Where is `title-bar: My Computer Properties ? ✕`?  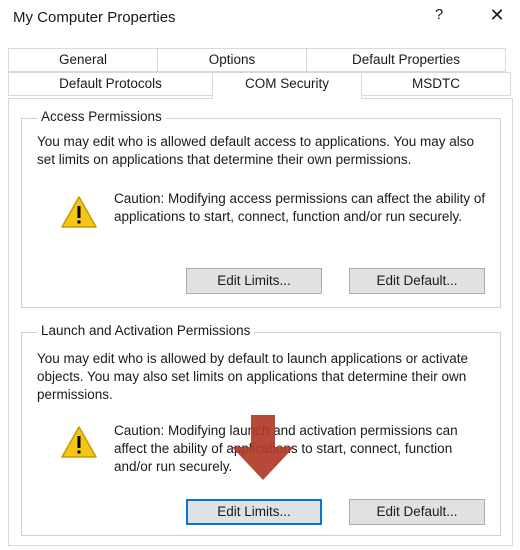 title-bar: My Computer Properties ? ✕ is located at coordinates (260, 18).